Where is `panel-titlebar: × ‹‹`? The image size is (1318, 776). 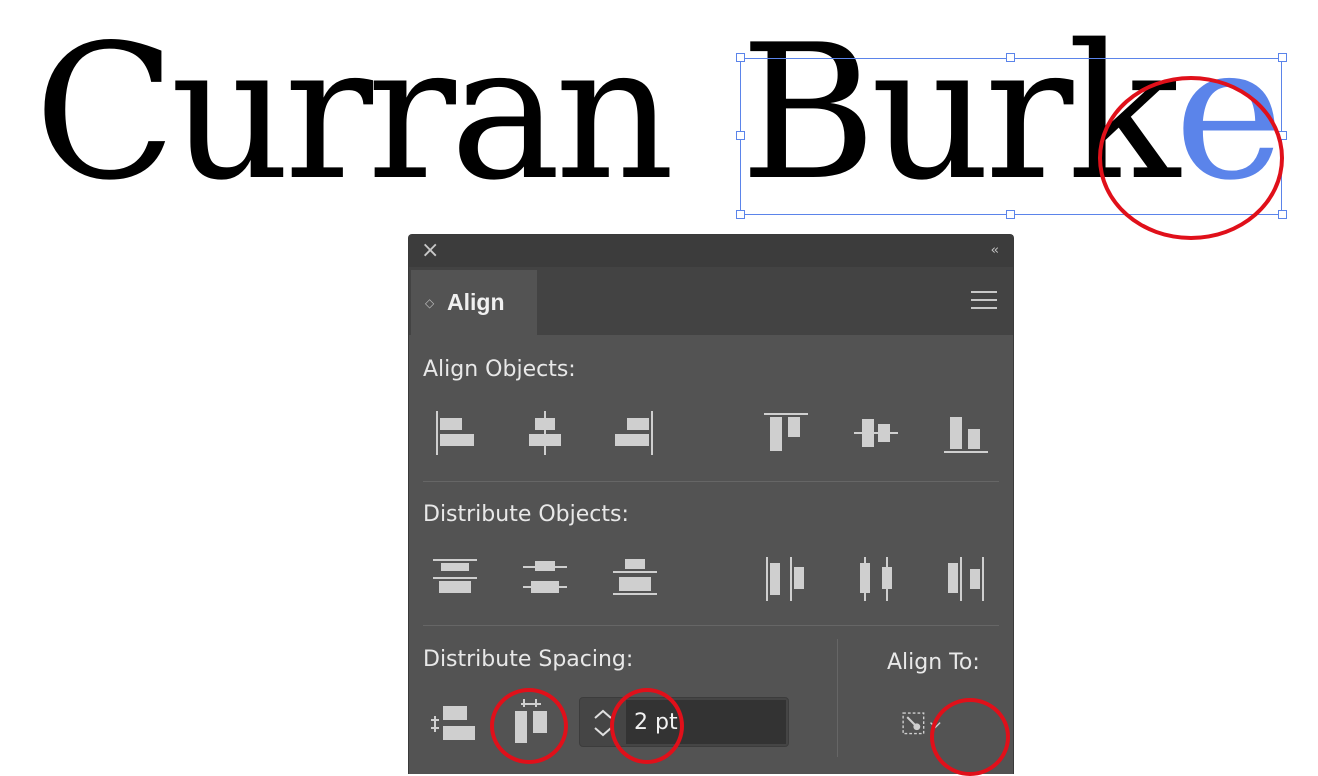 panel-titlebar: × ‹‹ is located at coordinates (711, 251).